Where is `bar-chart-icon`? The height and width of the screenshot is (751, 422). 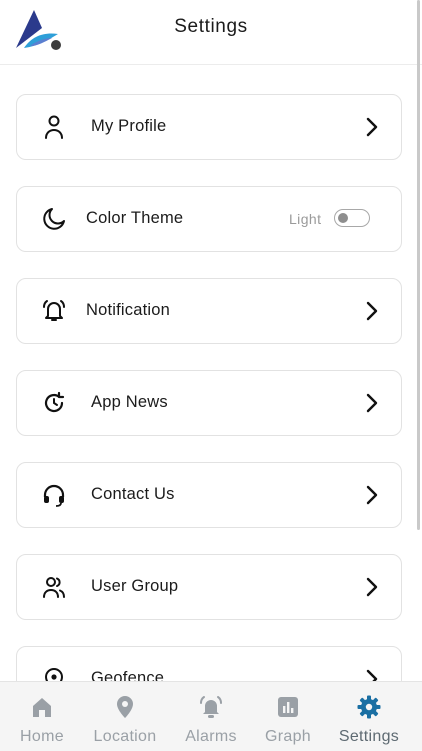 bar-chart-icon is located at coordinates (288, 707).